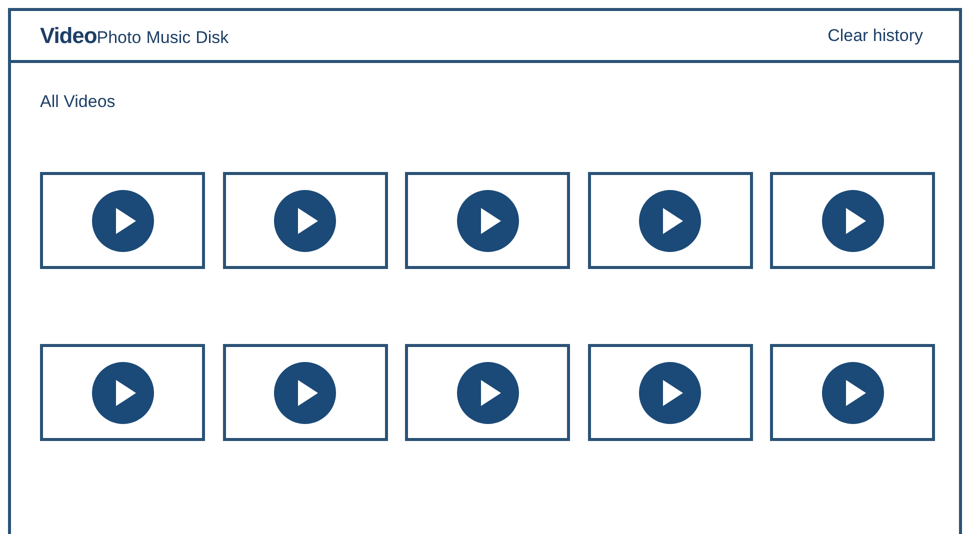 This screenshot has height=534, width=970. What do you see at coordinates (78, 101) in the screenshot?
I see `section-title: All Videos` at bounding box center [78, 101].